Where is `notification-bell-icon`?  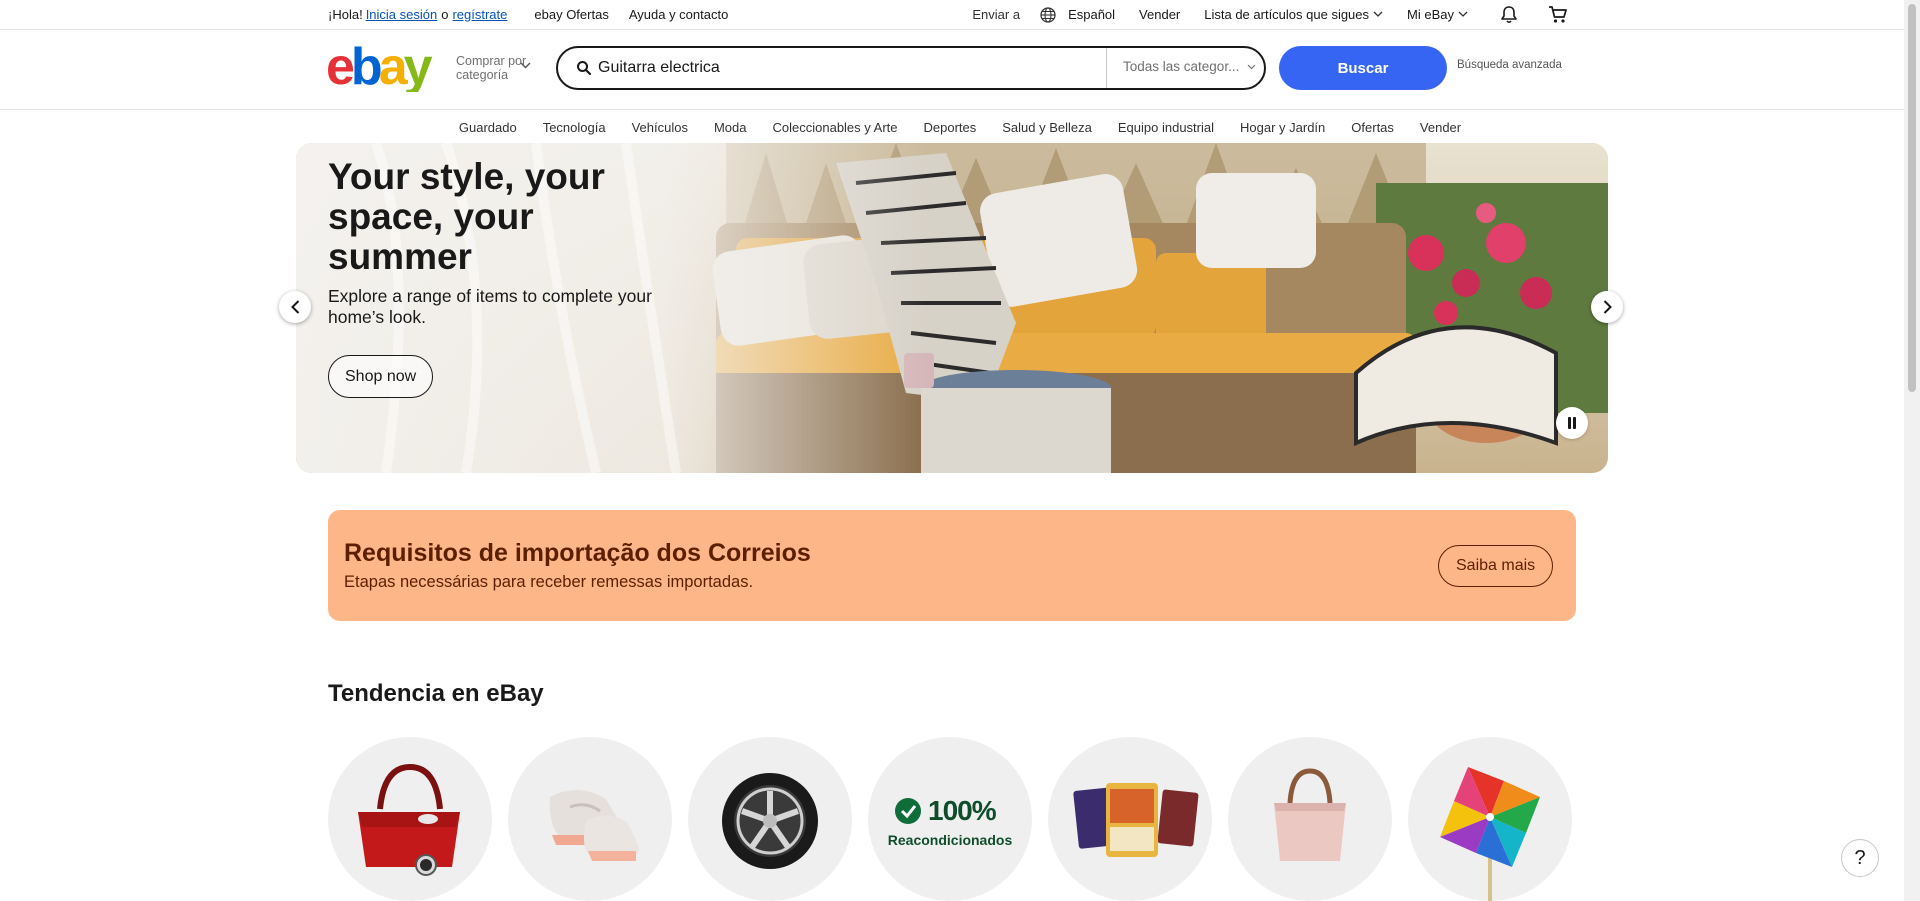 notification-bell-icon is located at coordinates (1509, 14).